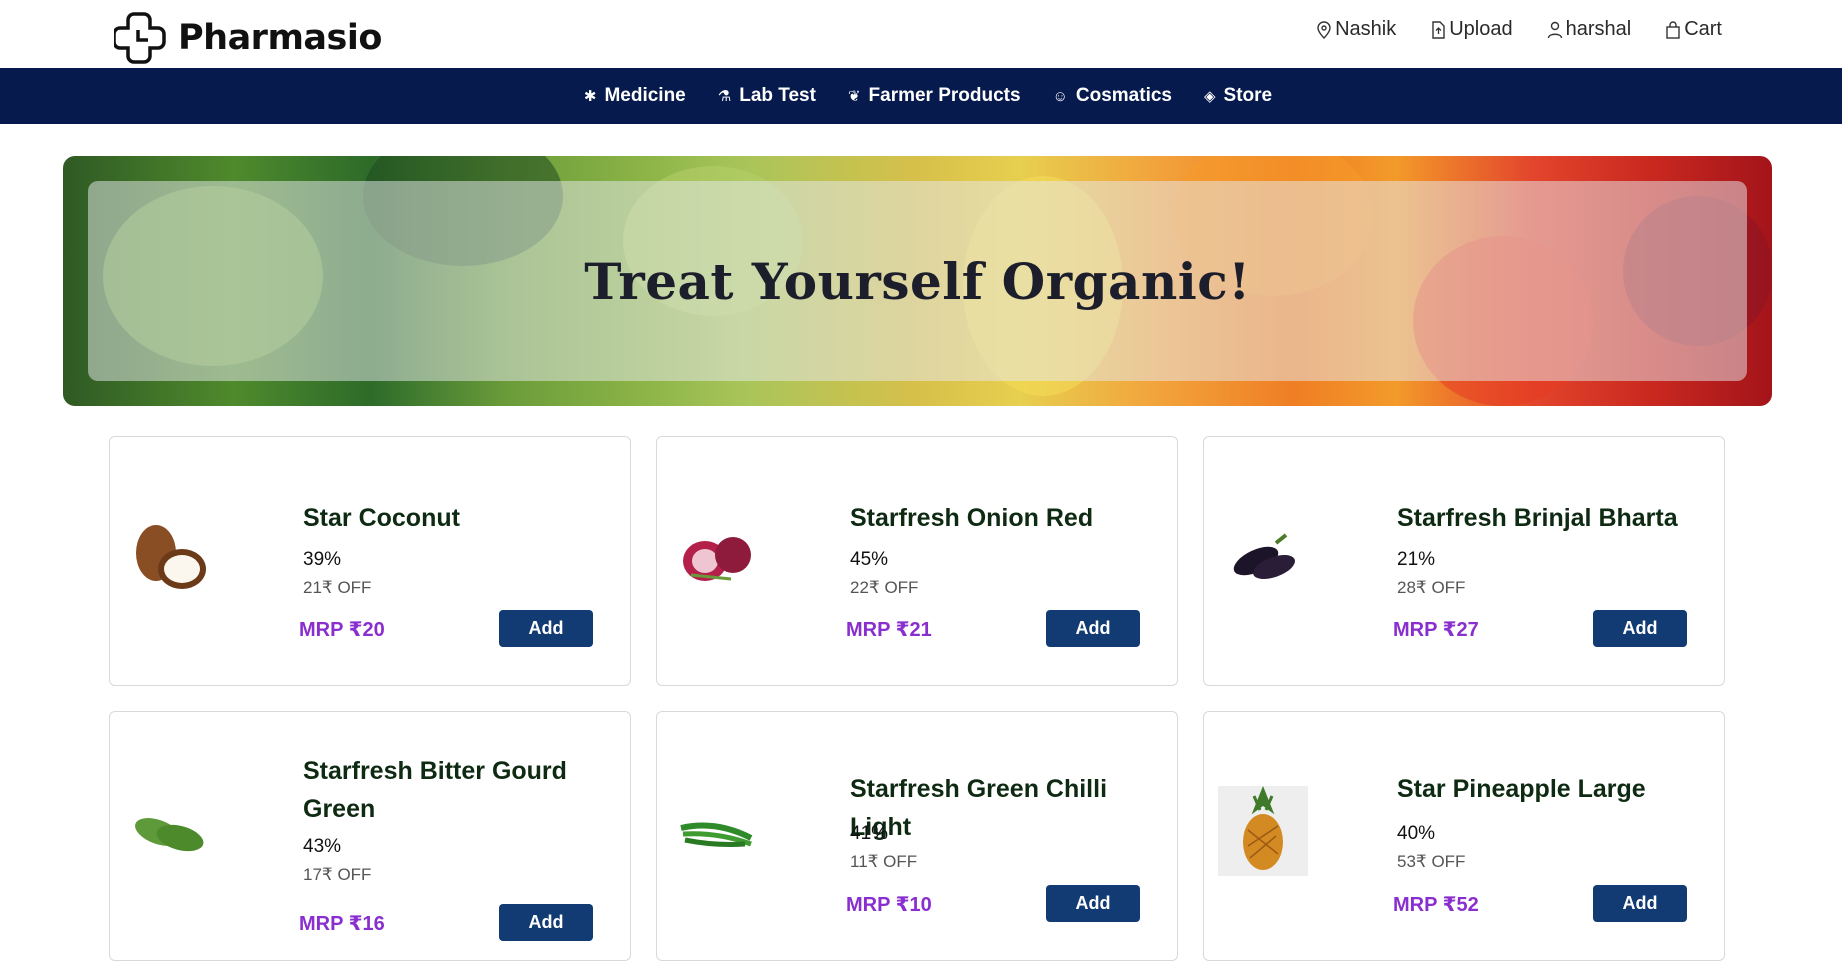 This screenshot has width=1842, height=961. I want to click on shopping-bag-icon, so click(1673, 29).